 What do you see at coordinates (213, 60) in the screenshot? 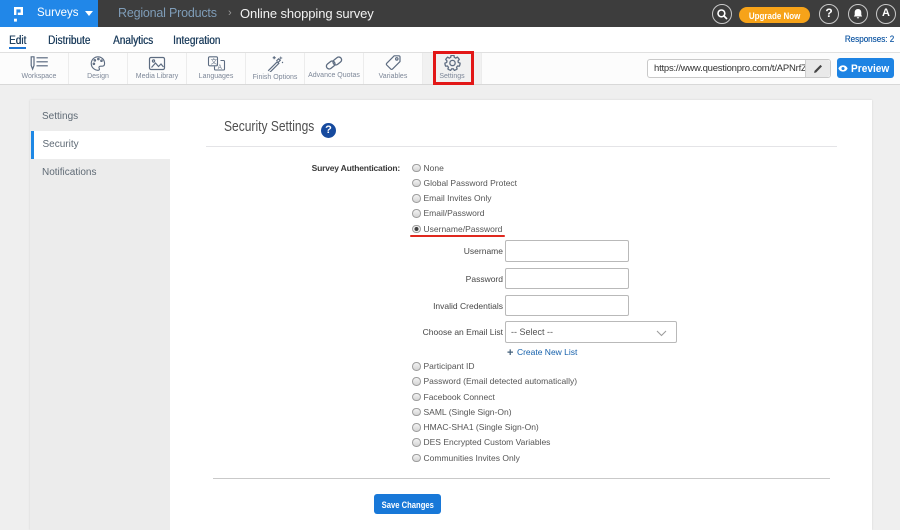
I see `svg-text: 文` at bounding box center [213, 60].